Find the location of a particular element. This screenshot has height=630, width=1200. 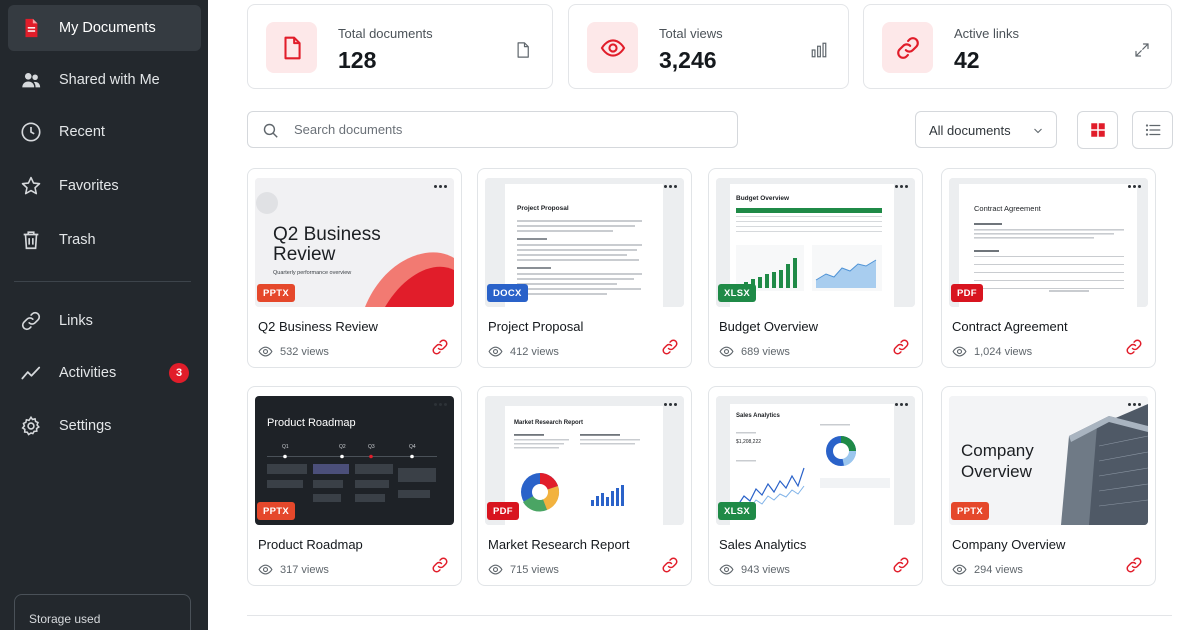

search-input is located at coordinates (509, 129).